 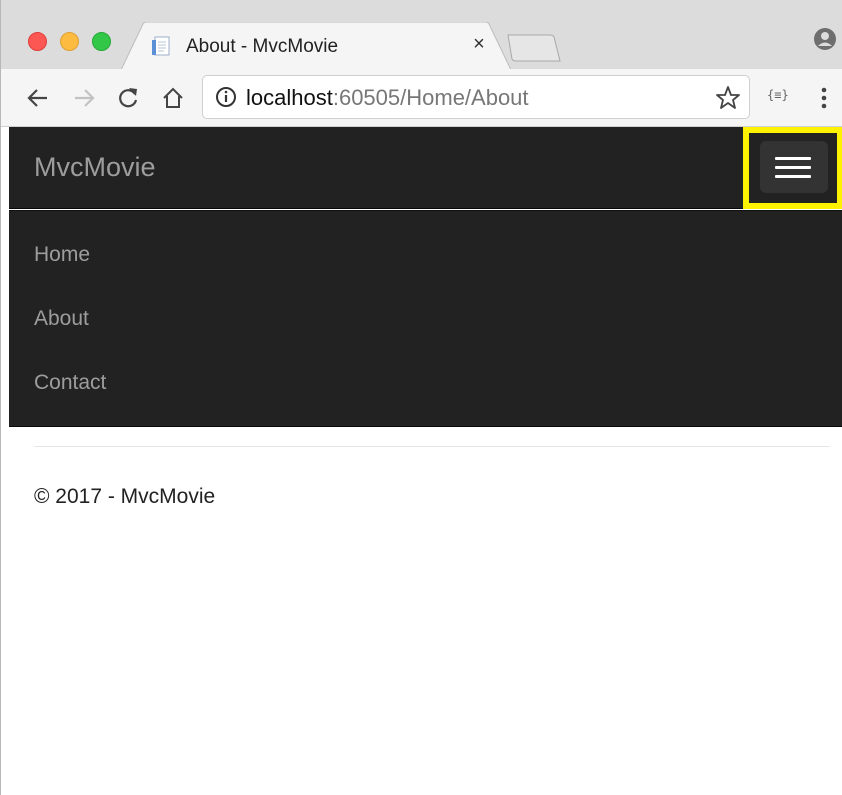 I want to click on browser-toolbar: localhost:60505/Home/About {≡}, so click(x=421, y=98).